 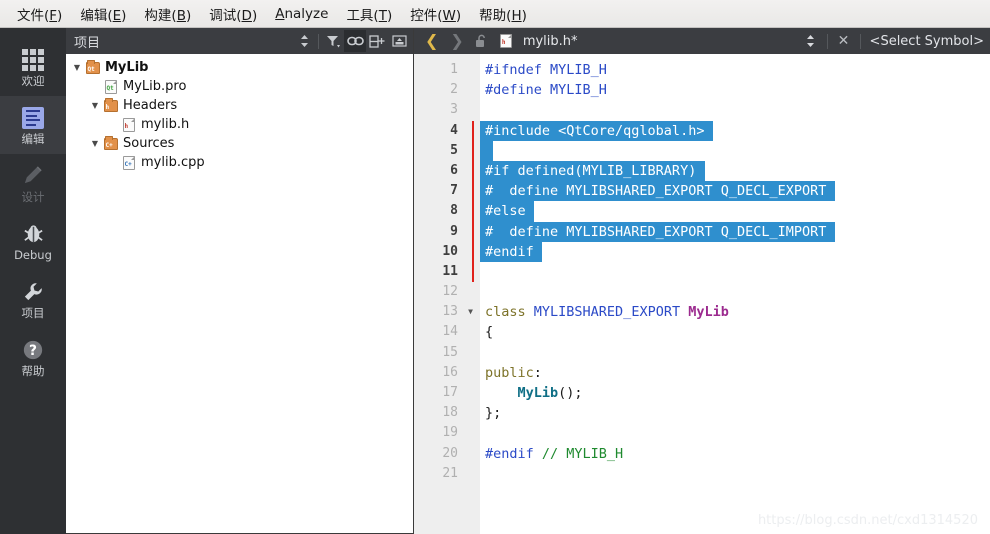 What do you see at coordinates (301, 14) in the screenshot?
I see `menu-item-4: Analyze` at bounding box center [301, 14].